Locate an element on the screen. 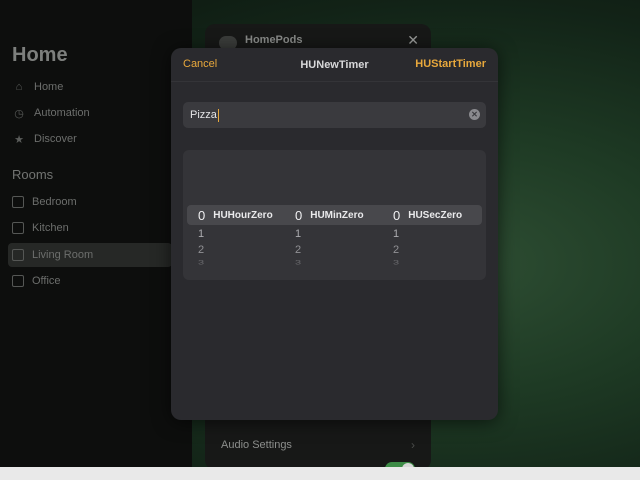 This screenshot has width=640, height=480. minutes-wheel: 0 HUMinZero 1 2 3 is located at coordinates (333, 242).